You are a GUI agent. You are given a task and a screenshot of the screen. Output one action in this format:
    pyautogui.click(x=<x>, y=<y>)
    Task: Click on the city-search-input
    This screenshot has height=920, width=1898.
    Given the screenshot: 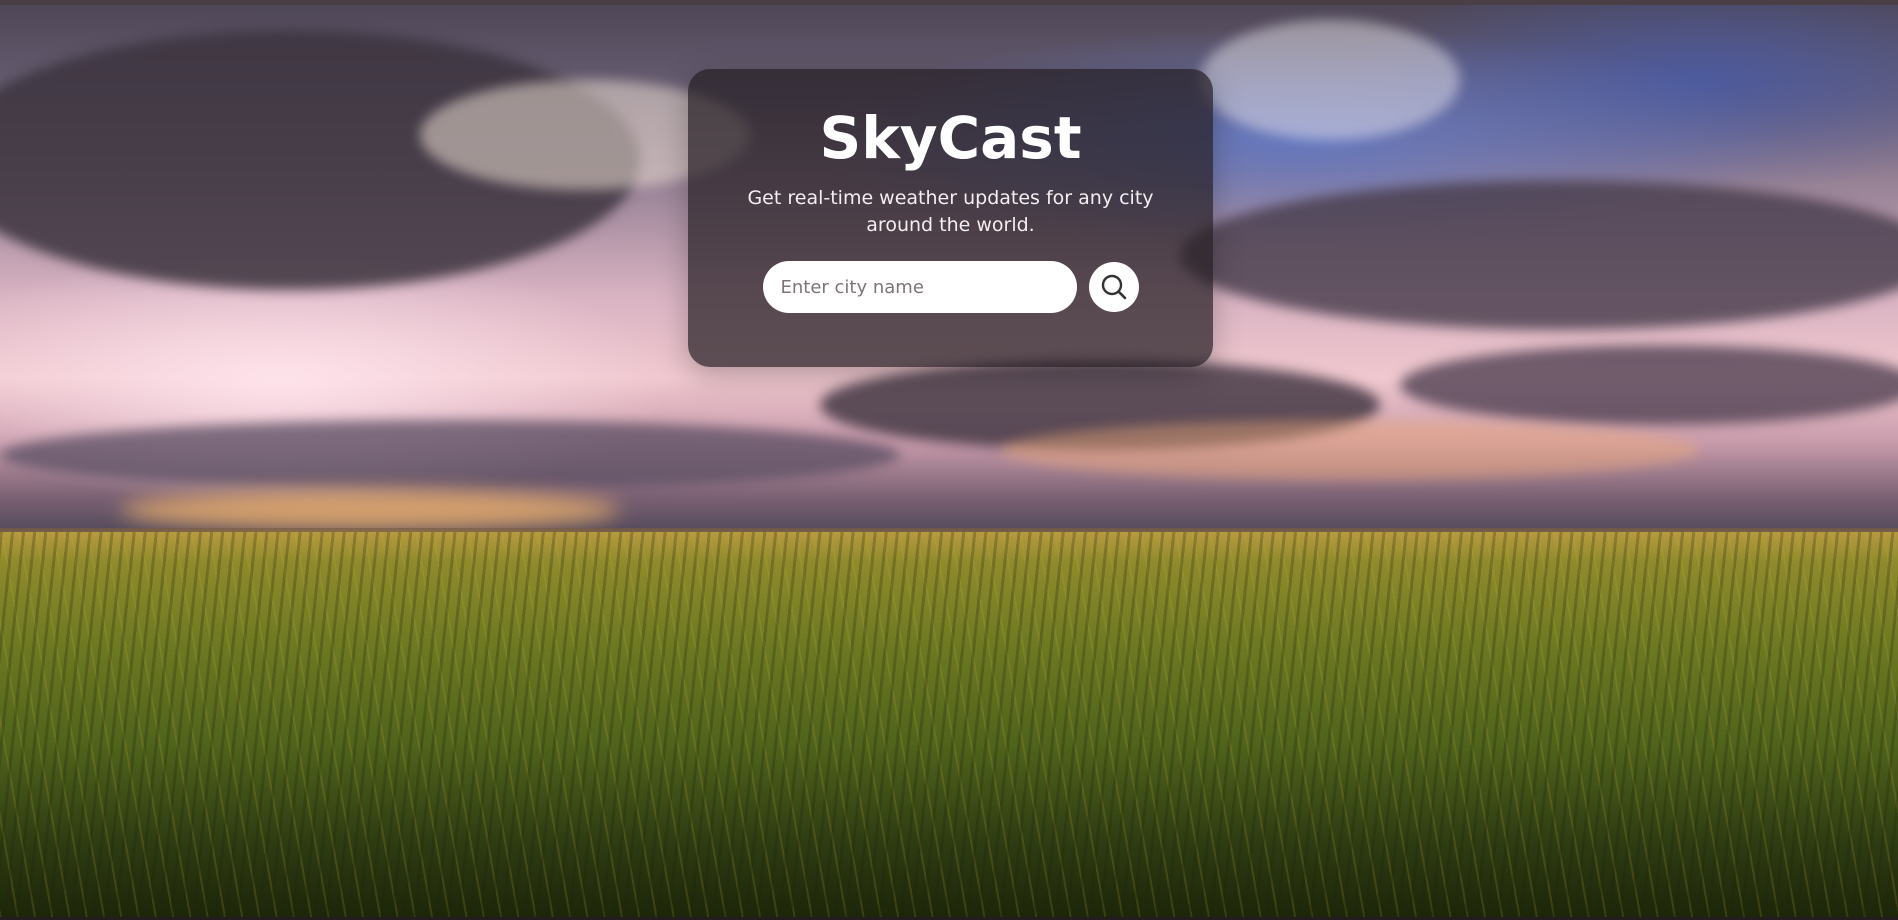 What is the action you would take?
    pyautogui.click(x=919, y=287)
    